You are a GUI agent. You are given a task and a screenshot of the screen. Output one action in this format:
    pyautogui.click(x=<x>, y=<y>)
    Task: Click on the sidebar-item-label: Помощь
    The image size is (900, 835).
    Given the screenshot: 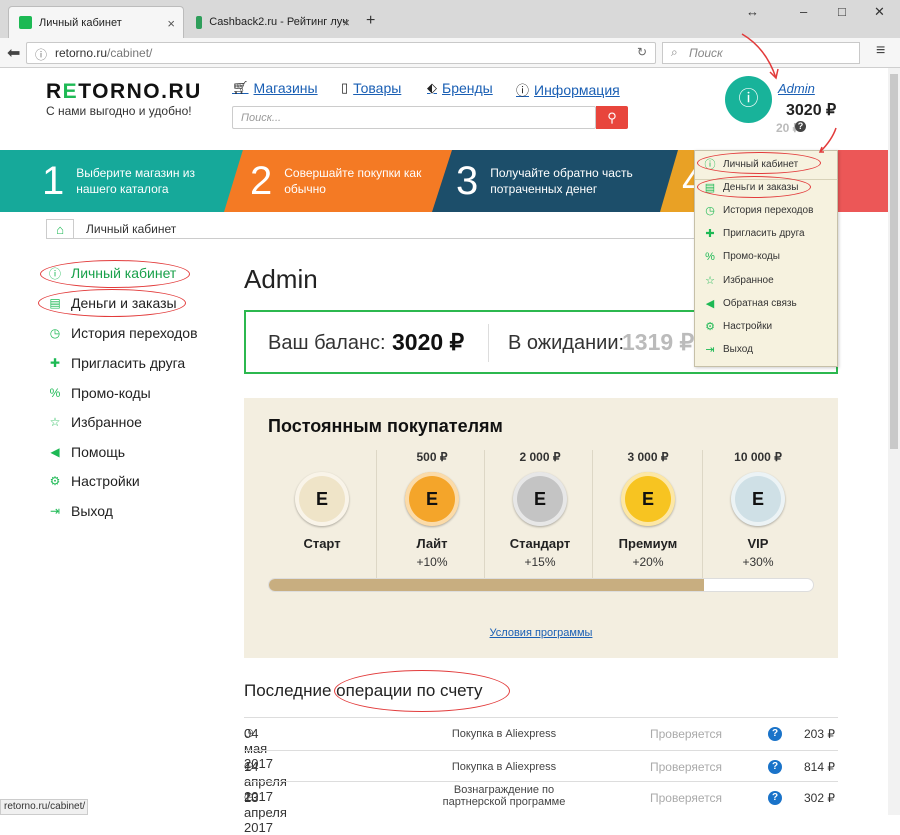 What is the action you would take?
    pyautogui.click(x=98, y=452)
    